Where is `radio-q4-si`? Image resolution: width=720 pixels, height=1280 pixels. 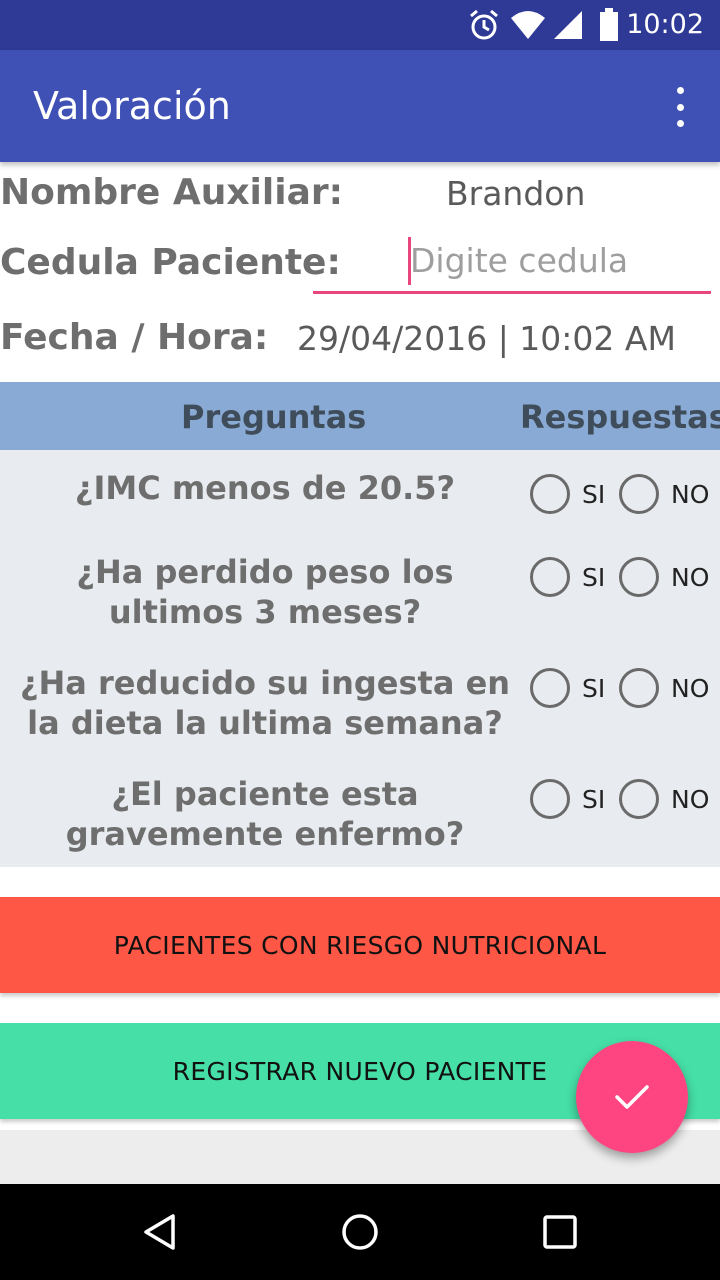
radio-q4-si is located at coordinates (550, 799).